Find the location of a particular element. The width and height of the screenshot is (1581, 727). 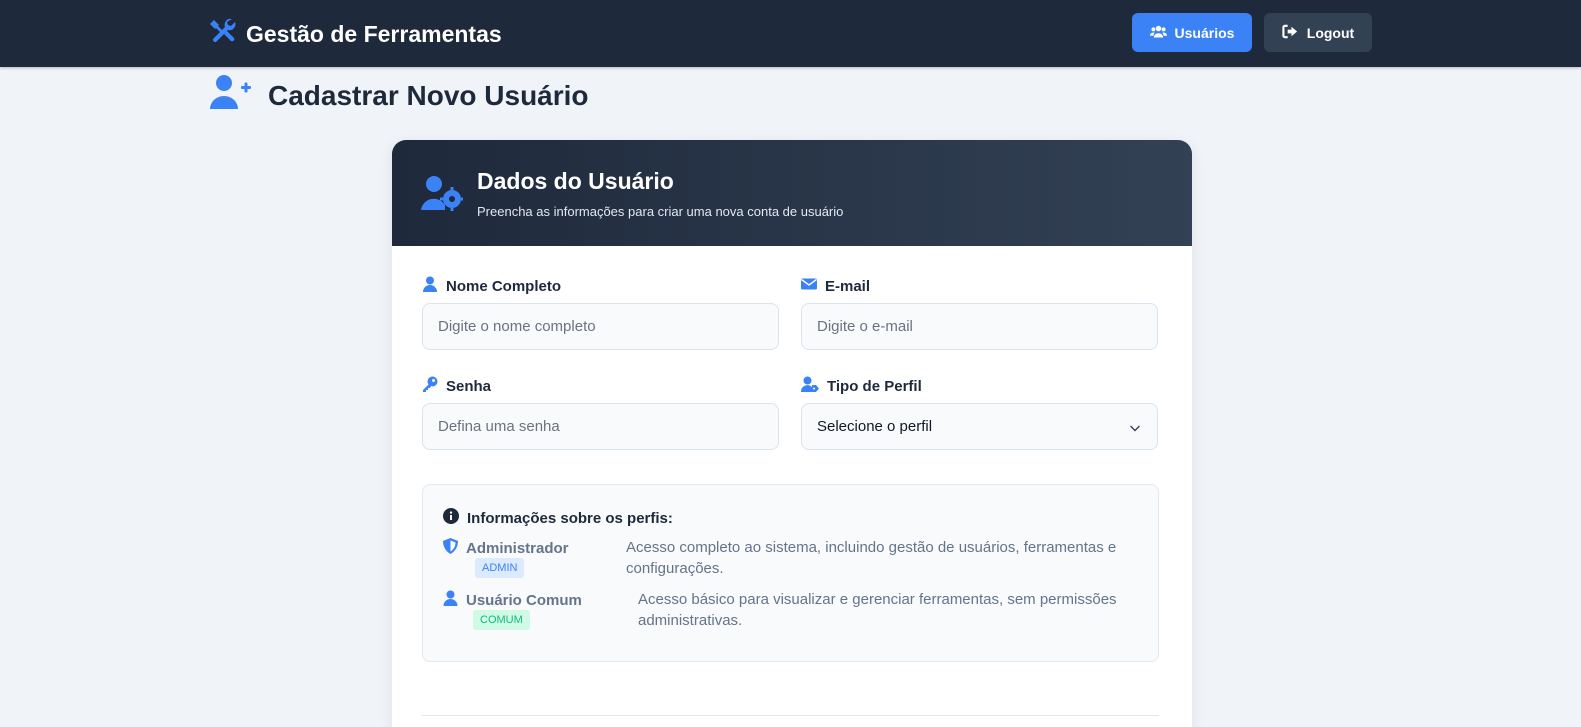

user-tag-icon is located at coordinates (810, 386).